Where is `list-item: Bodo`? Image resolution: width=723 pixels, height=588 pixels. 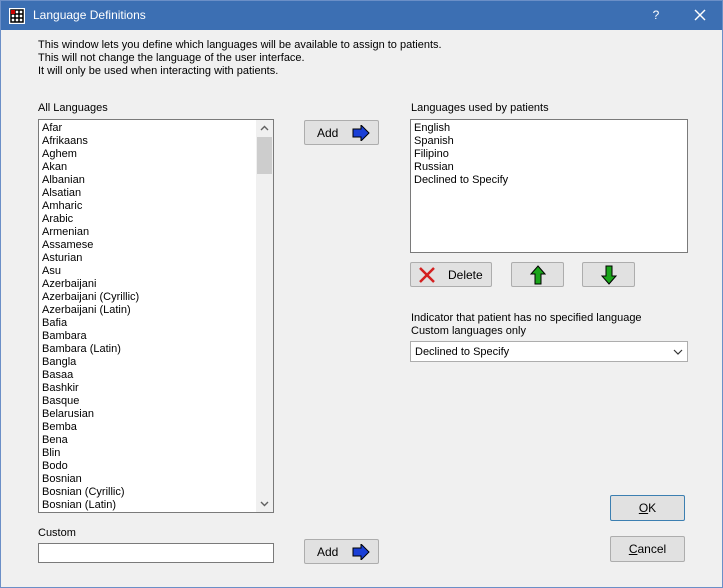
list-item: Bodo is located at coordinates (90, 466).